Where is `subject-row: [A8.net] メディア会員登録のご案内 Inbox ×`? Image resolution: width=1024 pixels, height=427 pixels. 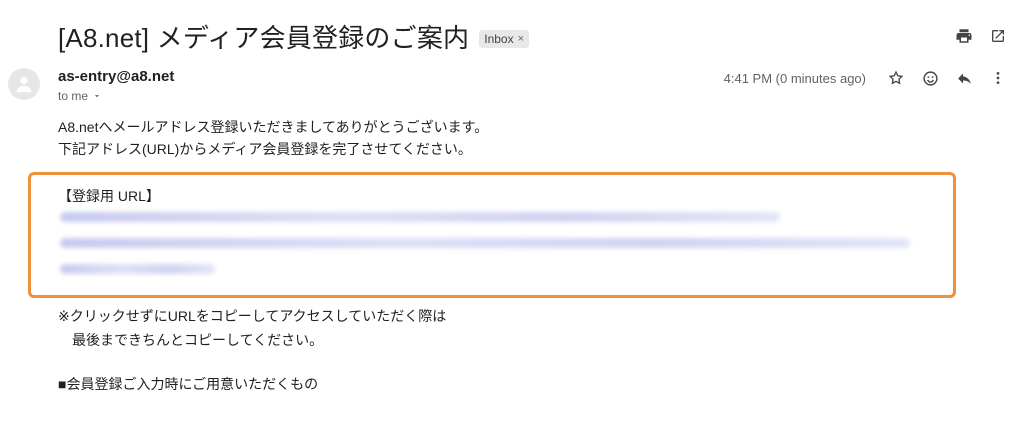
subject-row: [A8.net] メディア会員登録のご案内 Inbox × is located at coordinates (294, 36).